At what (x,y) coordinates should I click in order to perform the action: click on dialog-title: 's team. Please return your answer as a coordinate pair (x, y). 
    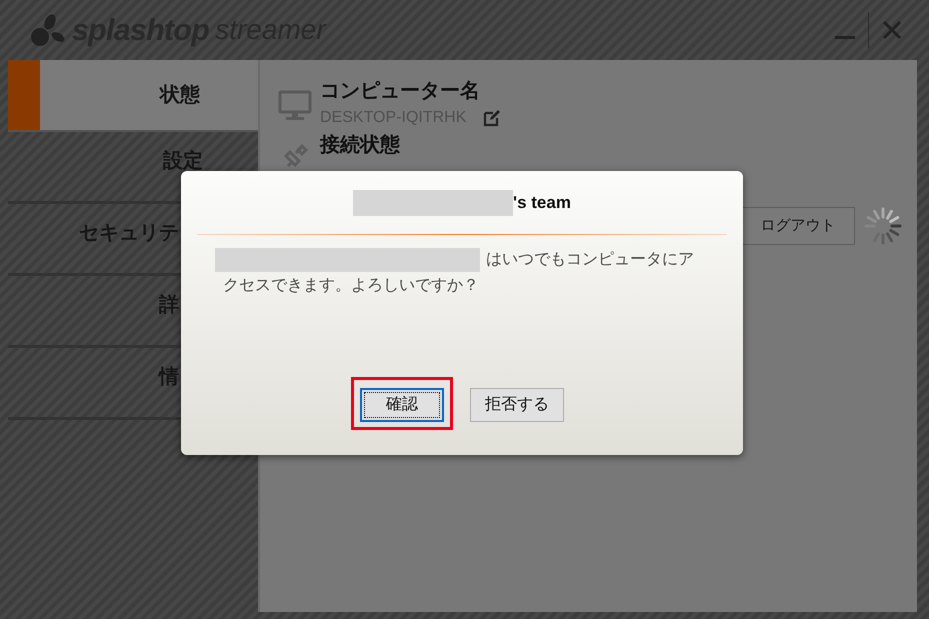
    Looking at the image, I should click on (542, 203).